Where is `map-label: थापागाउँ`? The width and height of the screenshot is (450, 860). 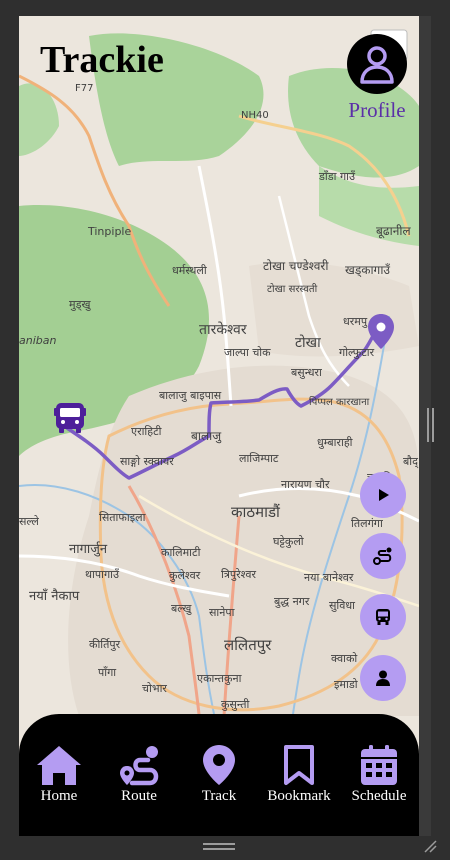 map-label: थापागाउँ is located at coordinates (102, 574).